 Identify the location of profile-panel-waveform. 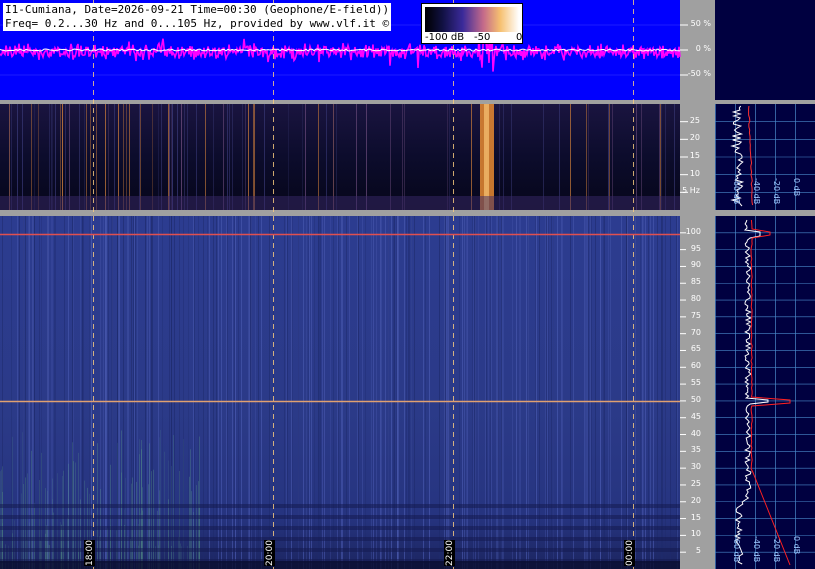
(765, 50).